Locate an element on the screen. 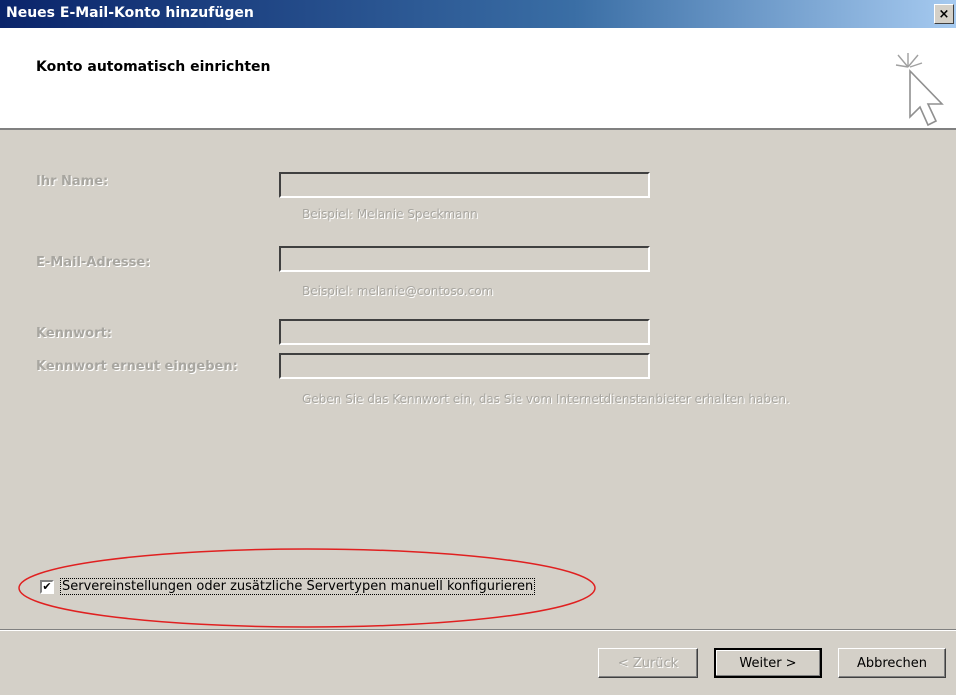  cancel-button: Abbrechen is located at coordinates (892, 663).